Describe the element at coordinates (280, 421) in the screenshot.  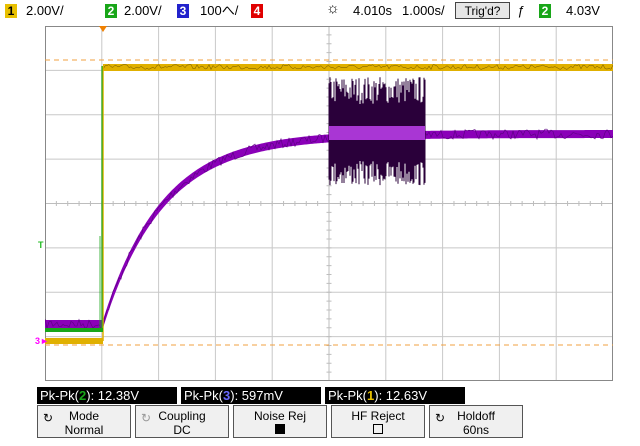
I see `noise-rej-softkey: Noise Rej` at that location.